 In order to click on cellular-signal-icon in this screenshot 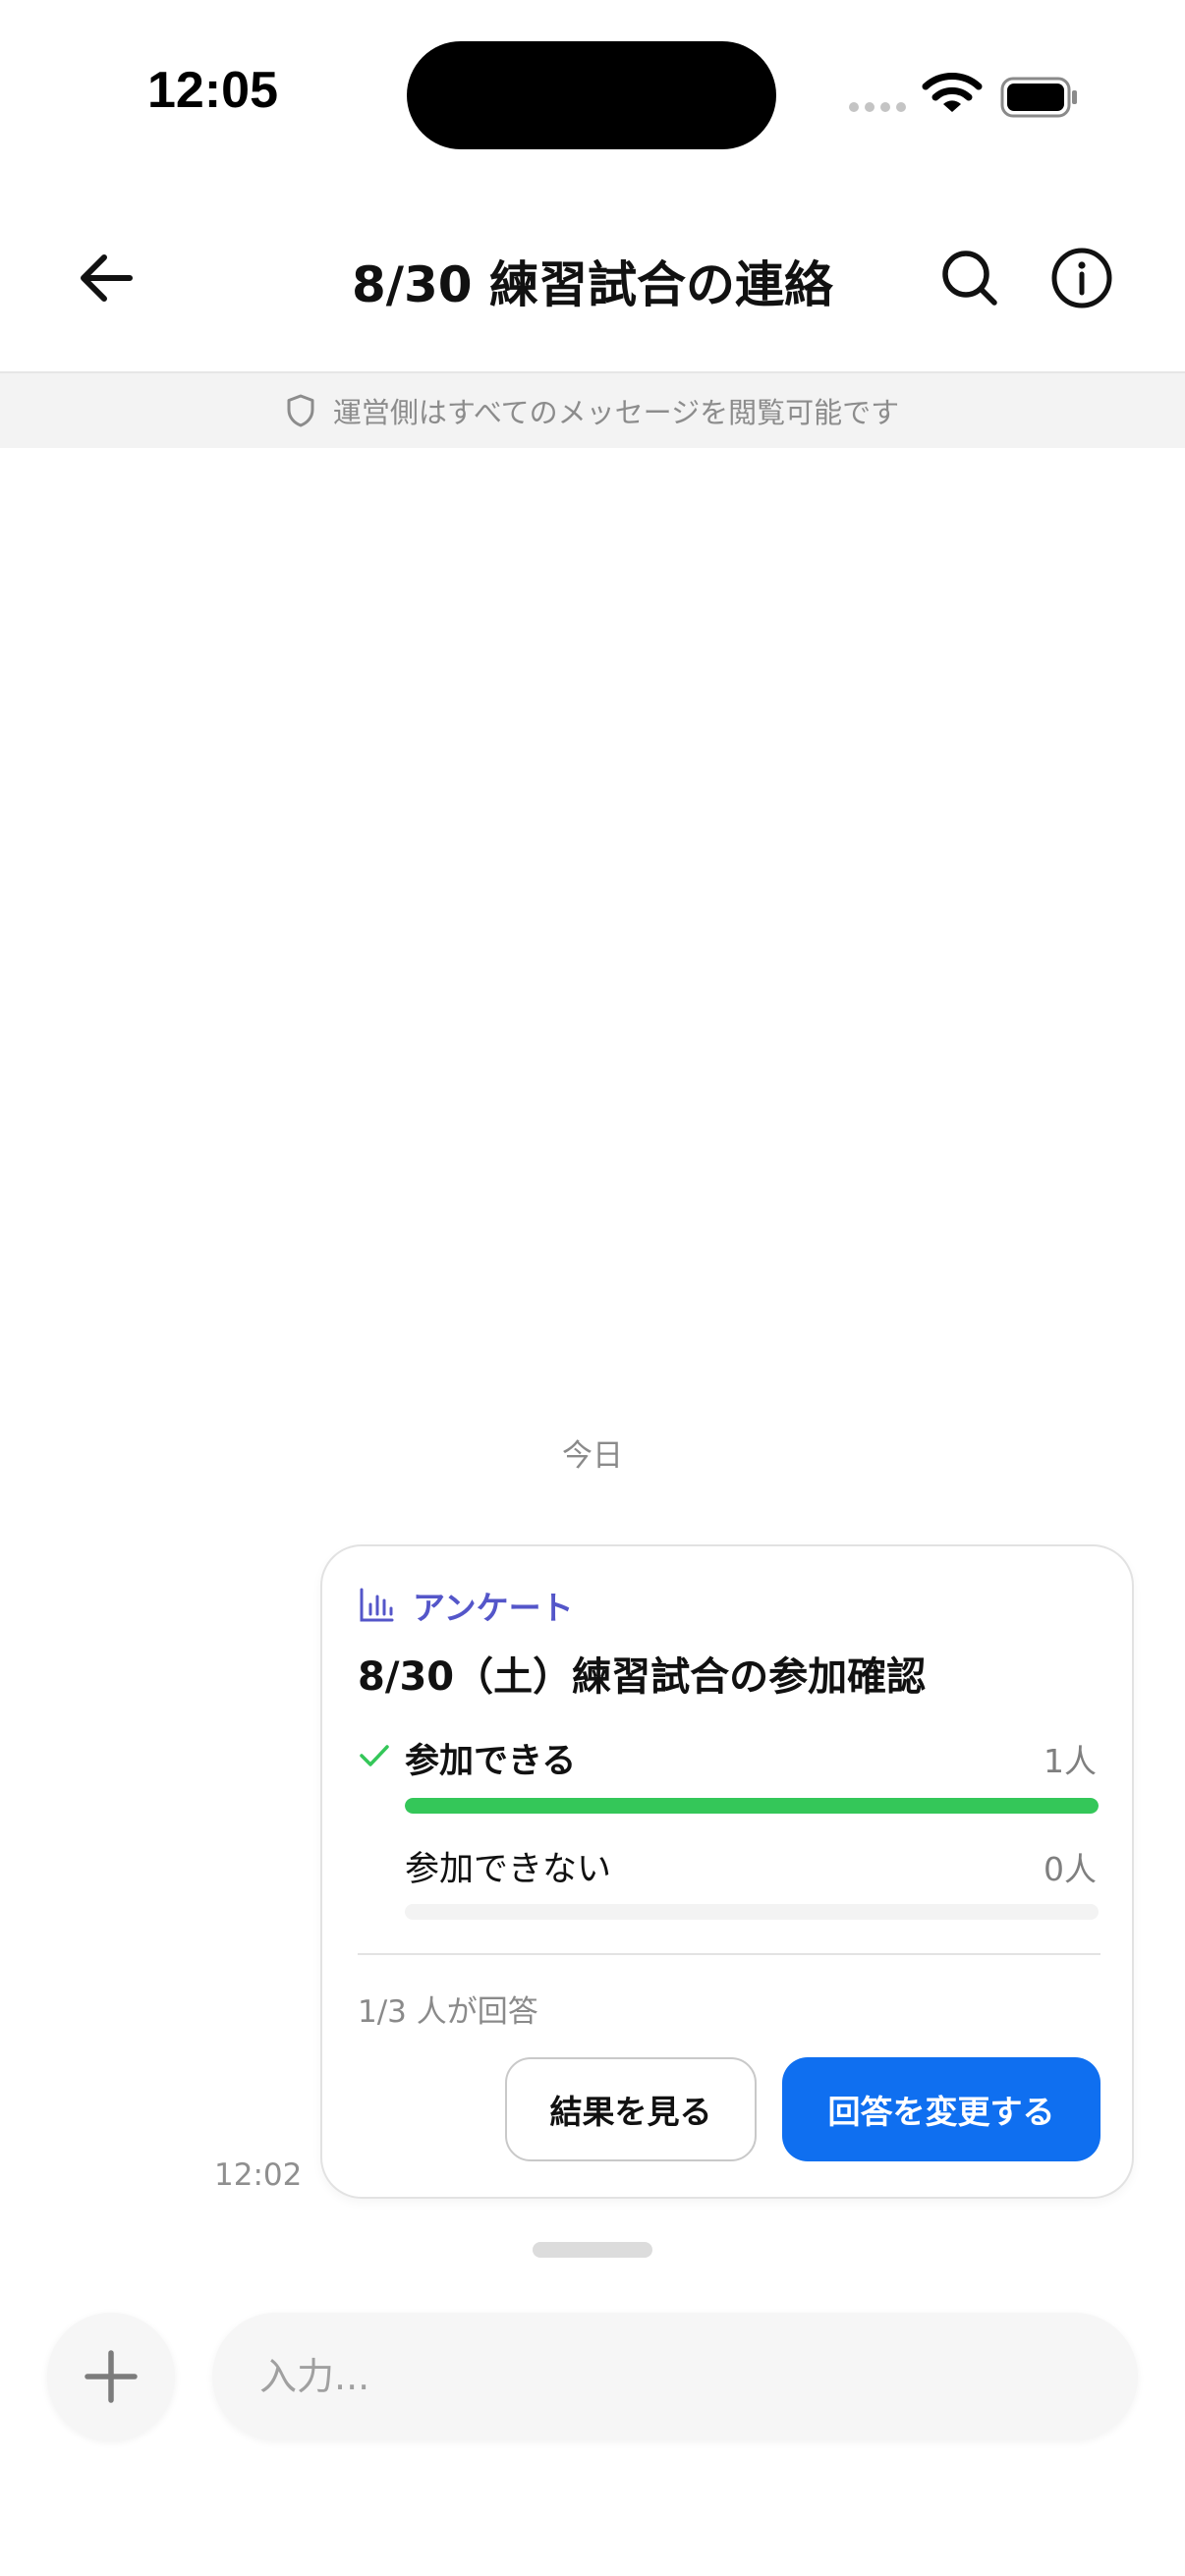, I will do `click(878, 107)`.